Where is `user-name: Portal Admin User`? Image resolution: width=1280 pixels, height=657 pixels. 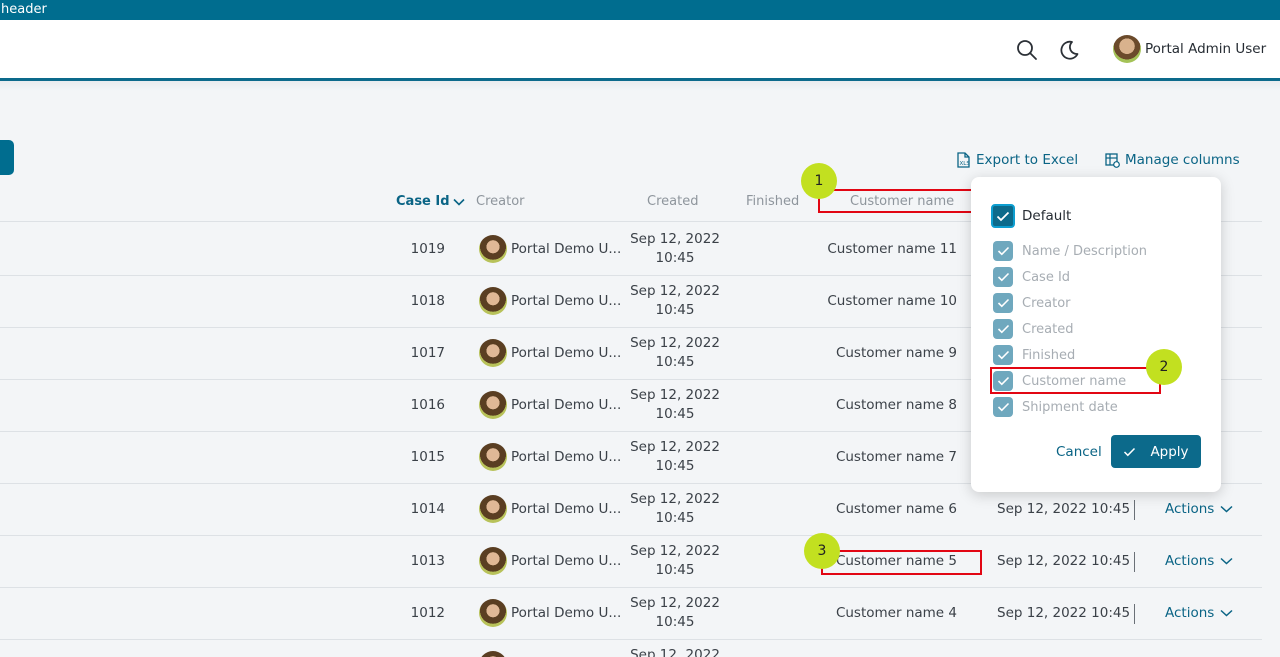
user-name: Portal Admin User is located at coordinates (1206, 49).